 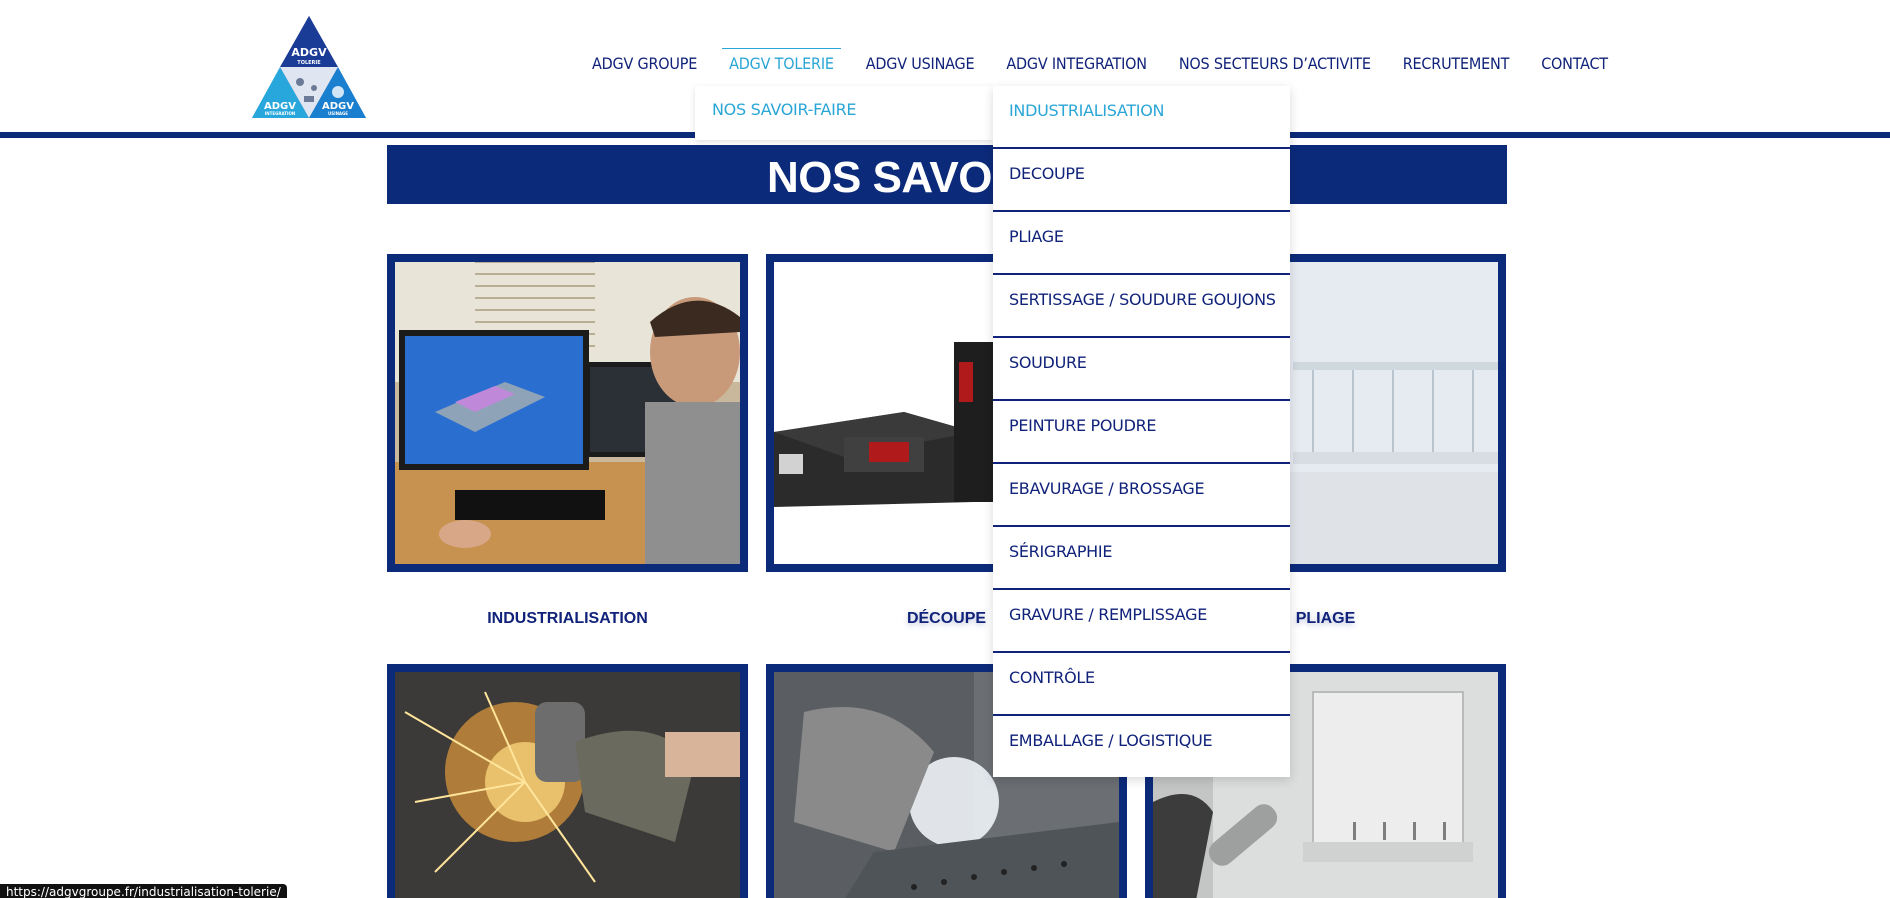 What do you see at coordinates (309, 63) in the screenshot?
I see `logo-top-sub: TOLERIE` at bounding box center [309, 63].